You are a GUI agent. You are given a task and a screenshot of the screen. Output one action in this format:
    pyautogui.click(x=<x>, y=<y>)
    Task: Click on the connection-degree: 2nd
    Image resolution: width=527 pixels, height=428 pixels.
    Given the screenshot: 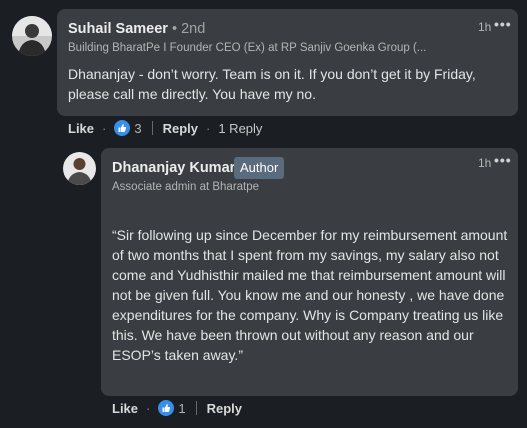 What is the action you would take?
    pyautogui.click(x=193, y=29)
    